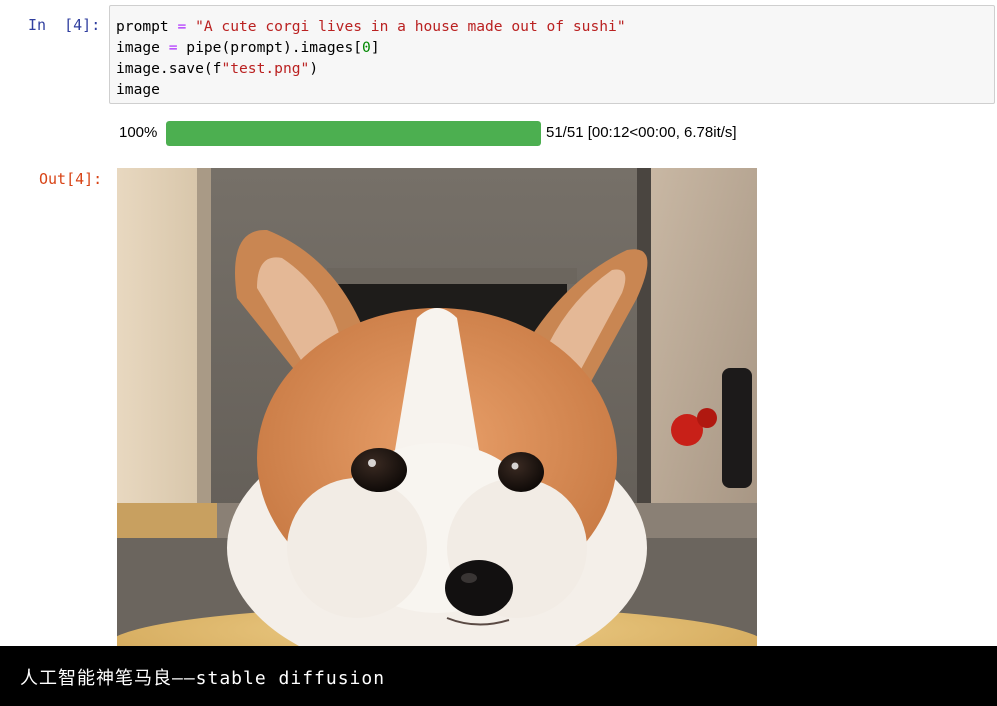 This screenshot has width=997, height=706. What do you see at coordinates (64, 25) in the screenshot?
I see `input-prompt-label: In [4]:` at bounding box center [64, 25].